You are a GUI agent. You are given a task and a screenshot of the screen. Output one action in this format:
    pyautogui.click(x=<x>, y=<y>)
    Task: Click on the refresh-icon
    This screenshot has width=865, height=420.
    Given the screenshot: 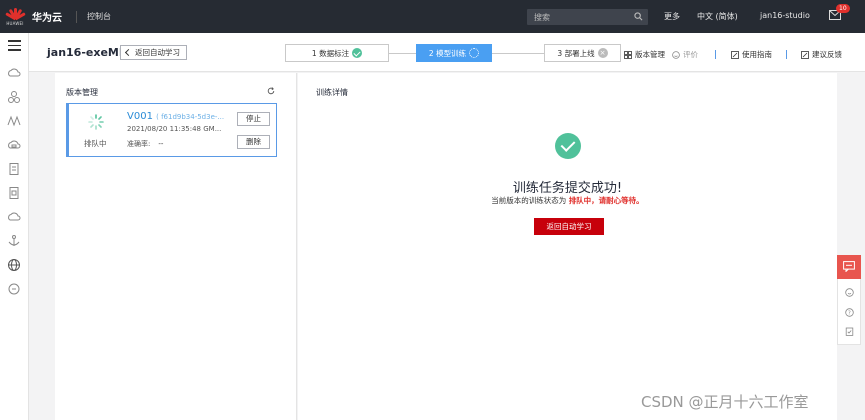 What is the action you would take?
    pyautogui.click(x=271, y=91)
    